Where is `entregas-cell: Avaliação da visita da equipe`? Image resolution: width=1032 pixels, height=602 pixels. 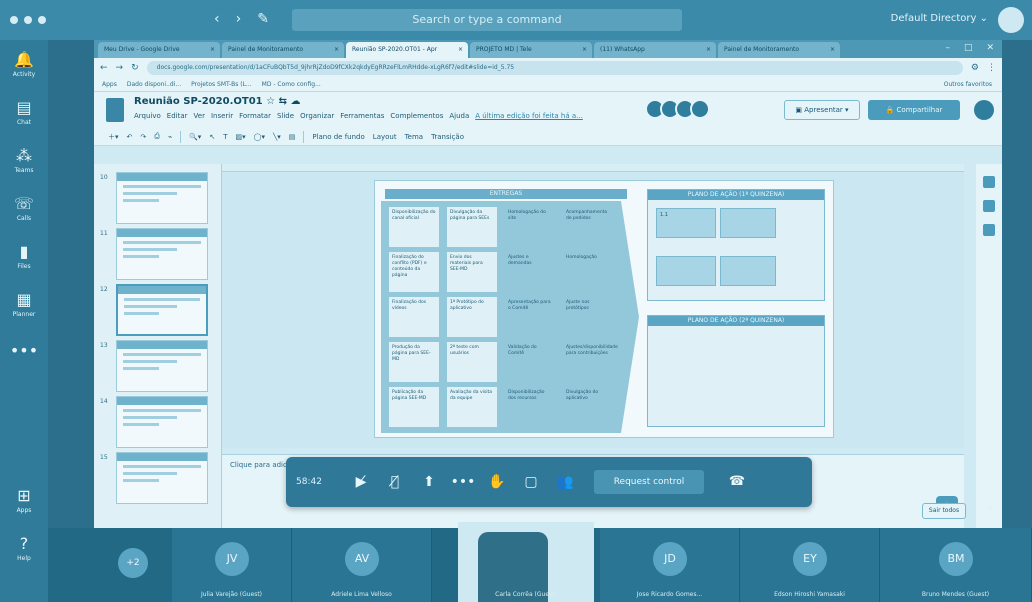
entregas-cell: Avaliação da visita da equipe is located at coordinates (472, 407).